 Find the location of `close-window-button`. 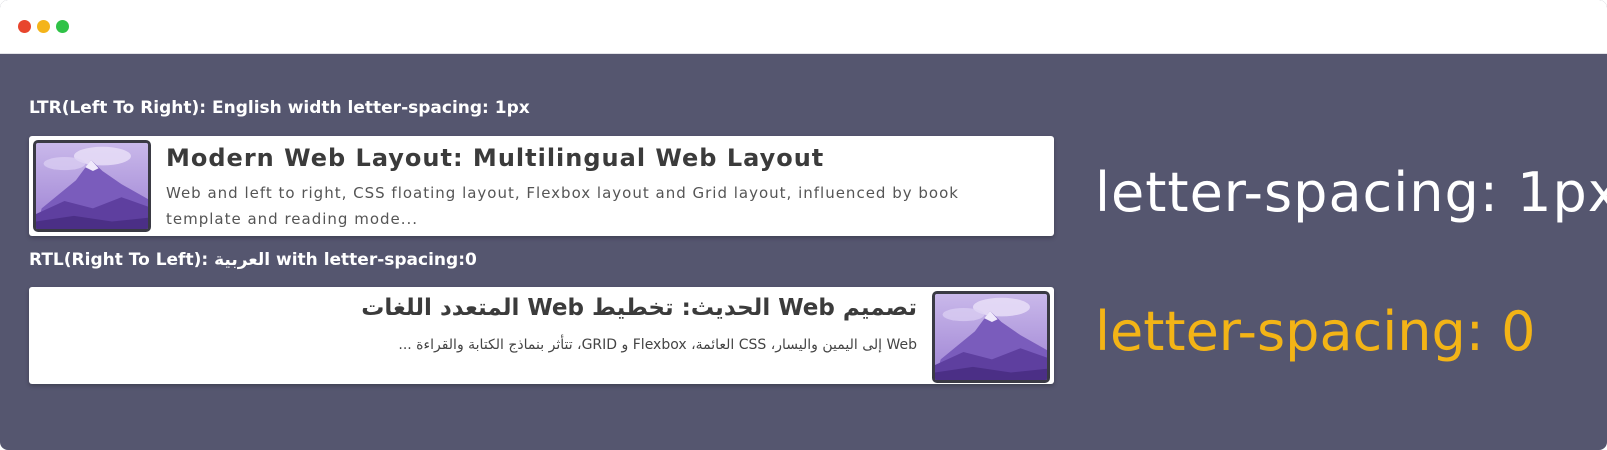

close-window-button is located at coordinates (24, 26).